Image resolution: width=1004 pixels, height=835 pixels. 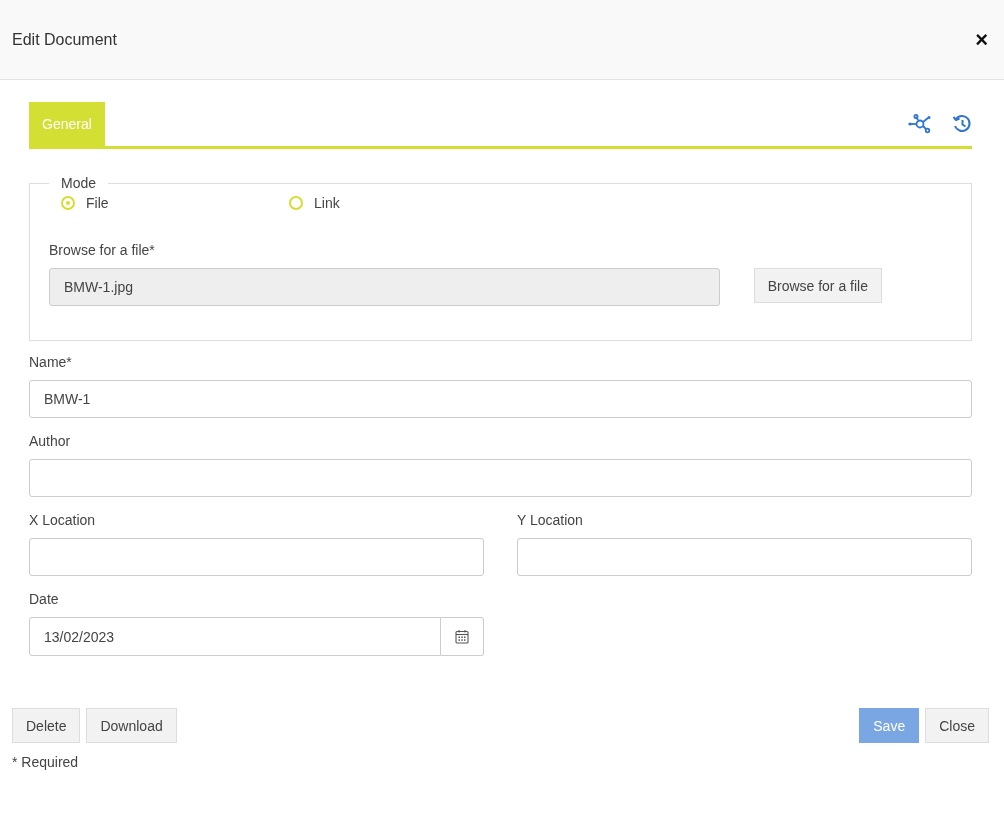 What do you see at coordinates (50, 441) in the screenshot?
I see `field-label: Author` at bounding box center [50, 441].